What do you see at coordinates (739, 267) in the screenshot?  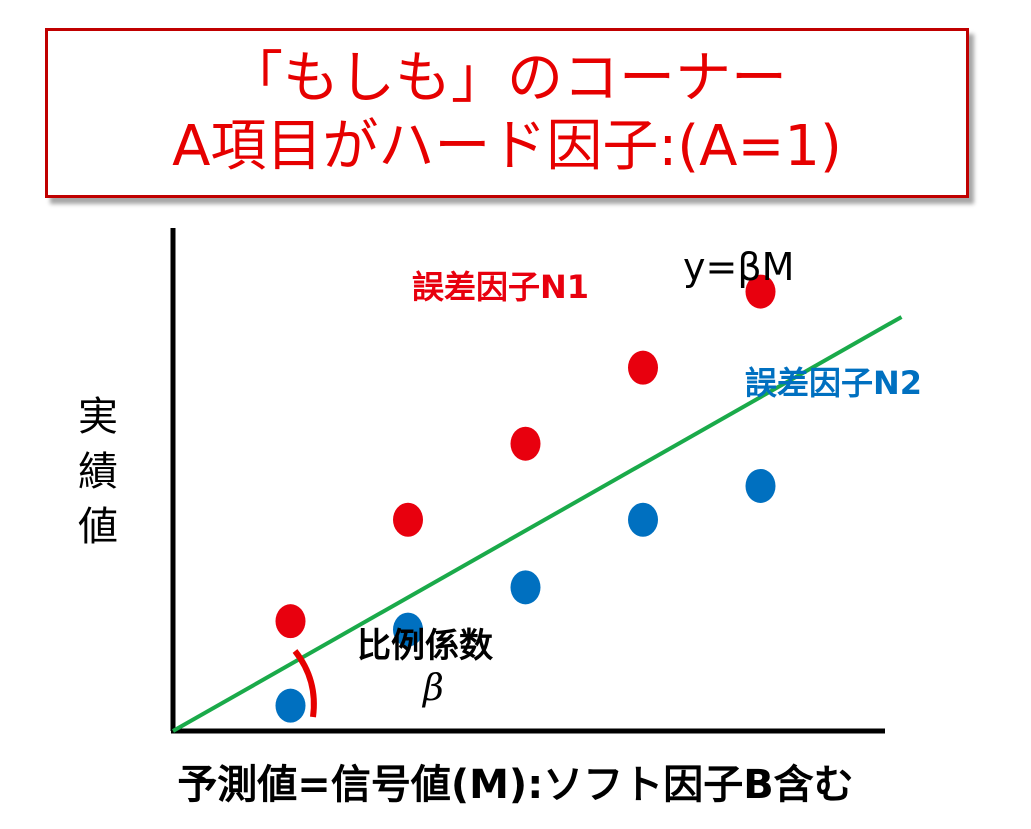 I see `regression-equation: y=βM` at bounding box center [739, 267].